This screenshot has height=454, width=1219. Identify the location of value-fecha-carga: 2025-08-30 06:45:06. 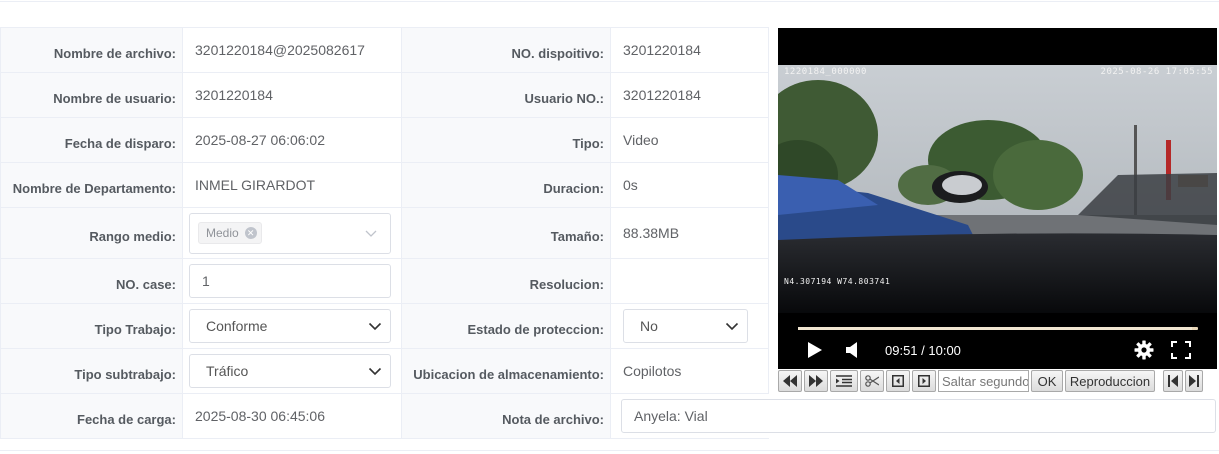
(292, 416).